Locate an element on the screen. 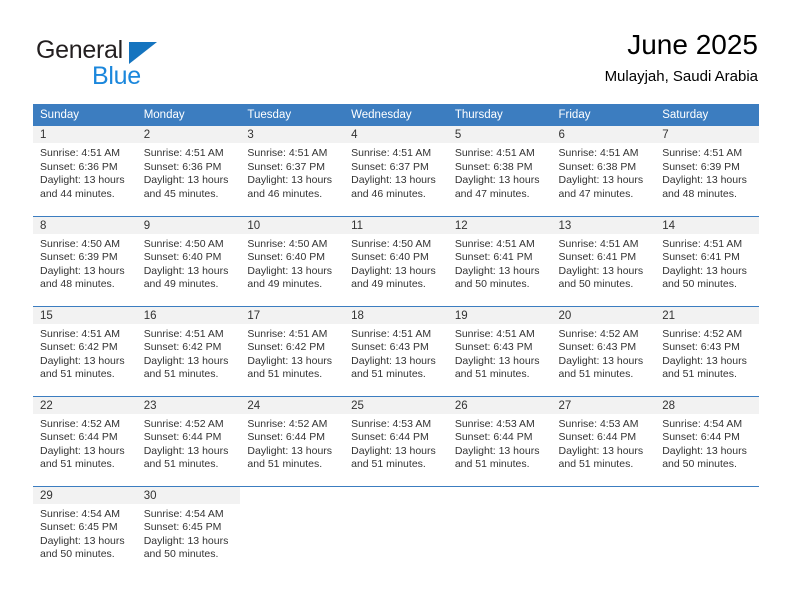  generalblue-logo: General Blue is located at coordinates (101, 63).